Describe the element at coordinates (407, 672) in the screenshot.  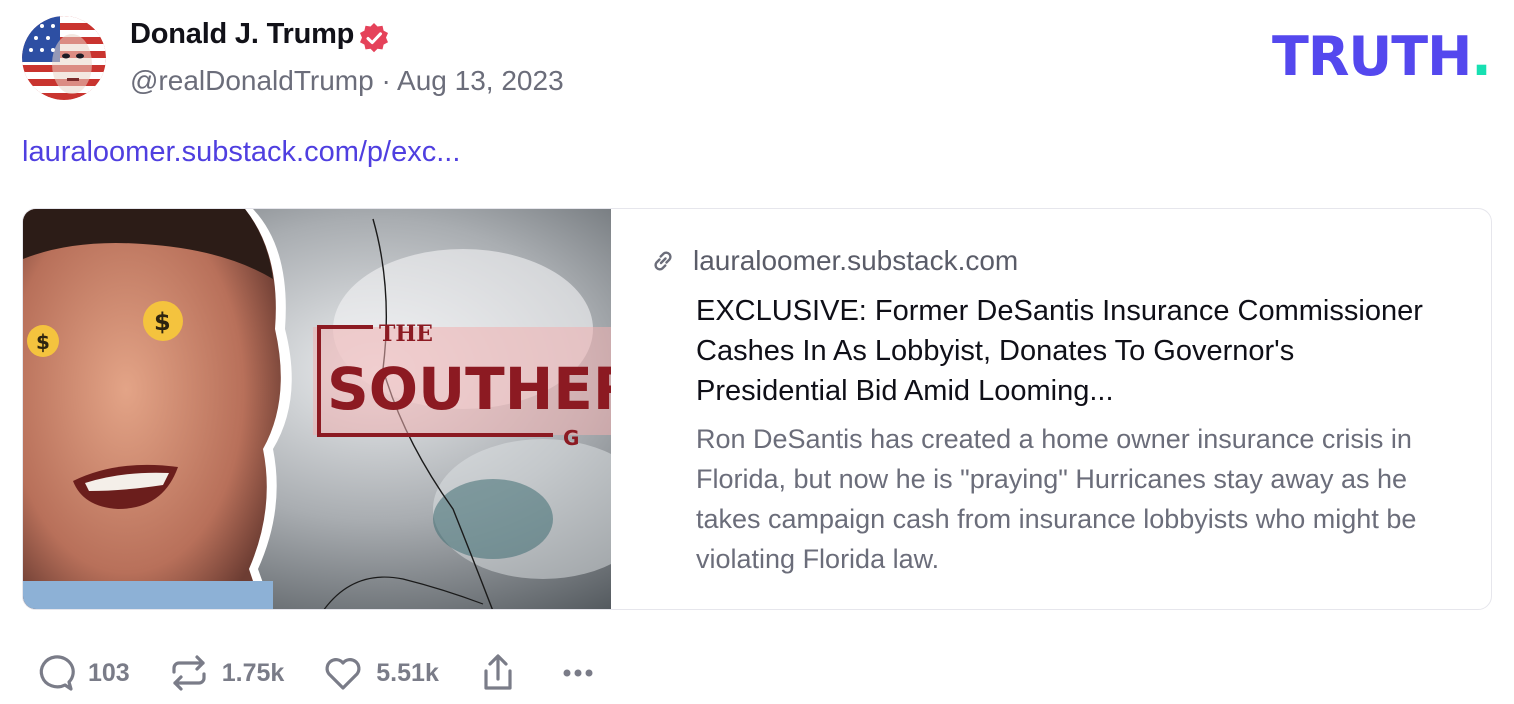
I see `like-count: 5.51k` at that location.